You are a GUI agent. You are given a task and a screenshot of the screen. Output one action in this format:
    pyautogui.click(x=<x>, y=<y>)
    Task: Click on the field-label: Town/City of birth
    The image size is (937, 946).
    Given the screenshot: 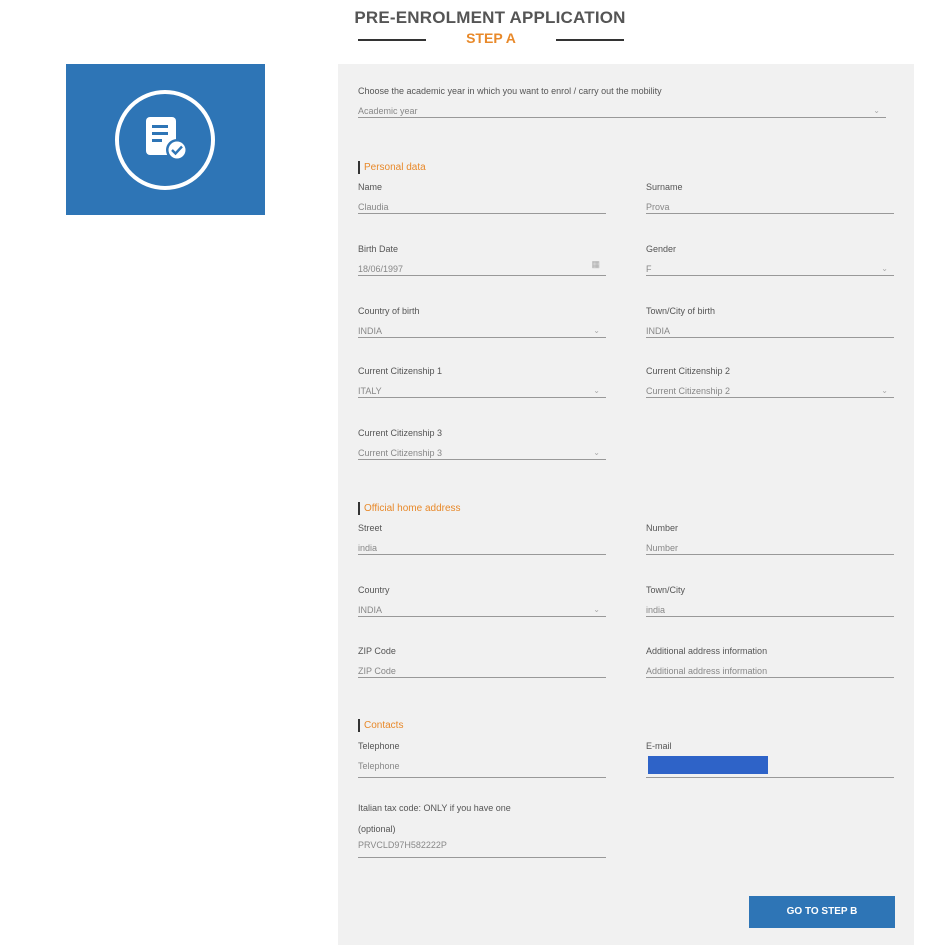 What is the action you would take?
    pyautogui.click(x=681, y=311)
    